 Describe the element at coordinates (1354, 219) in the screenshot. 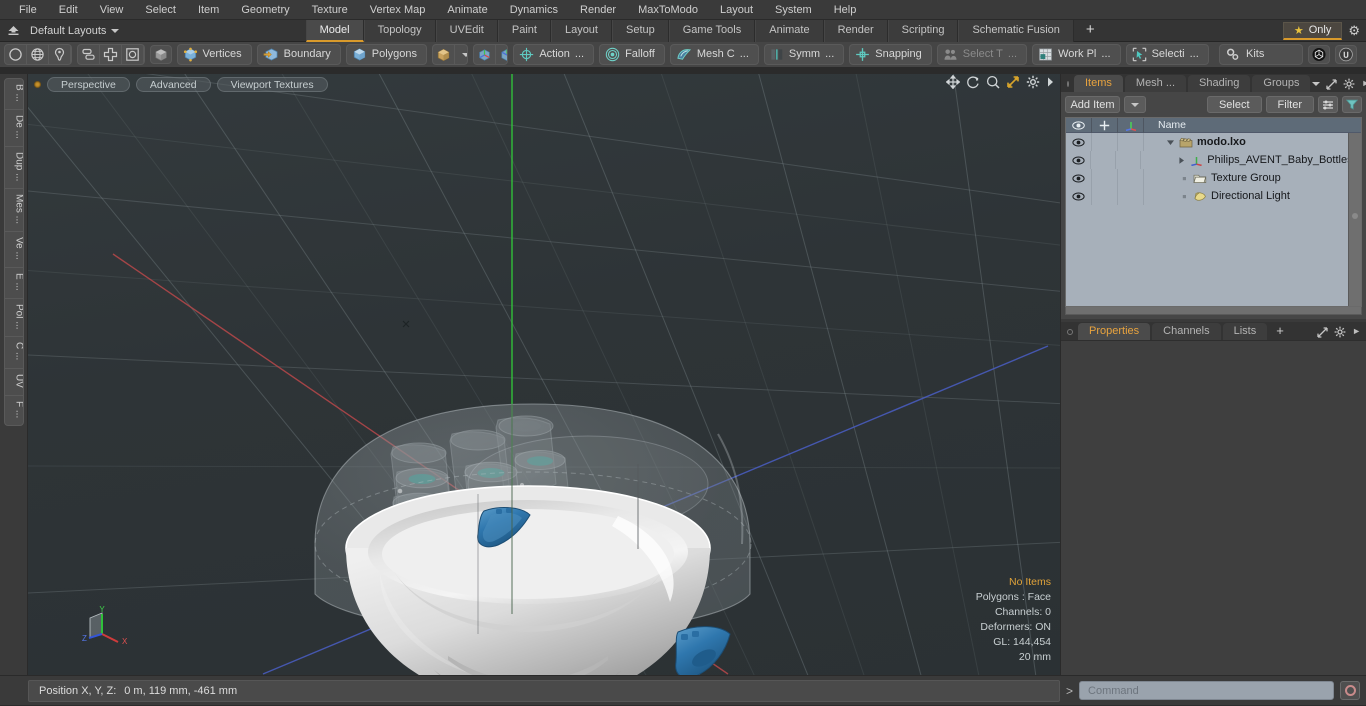

I see `item-tree-scrollbar` at that location.